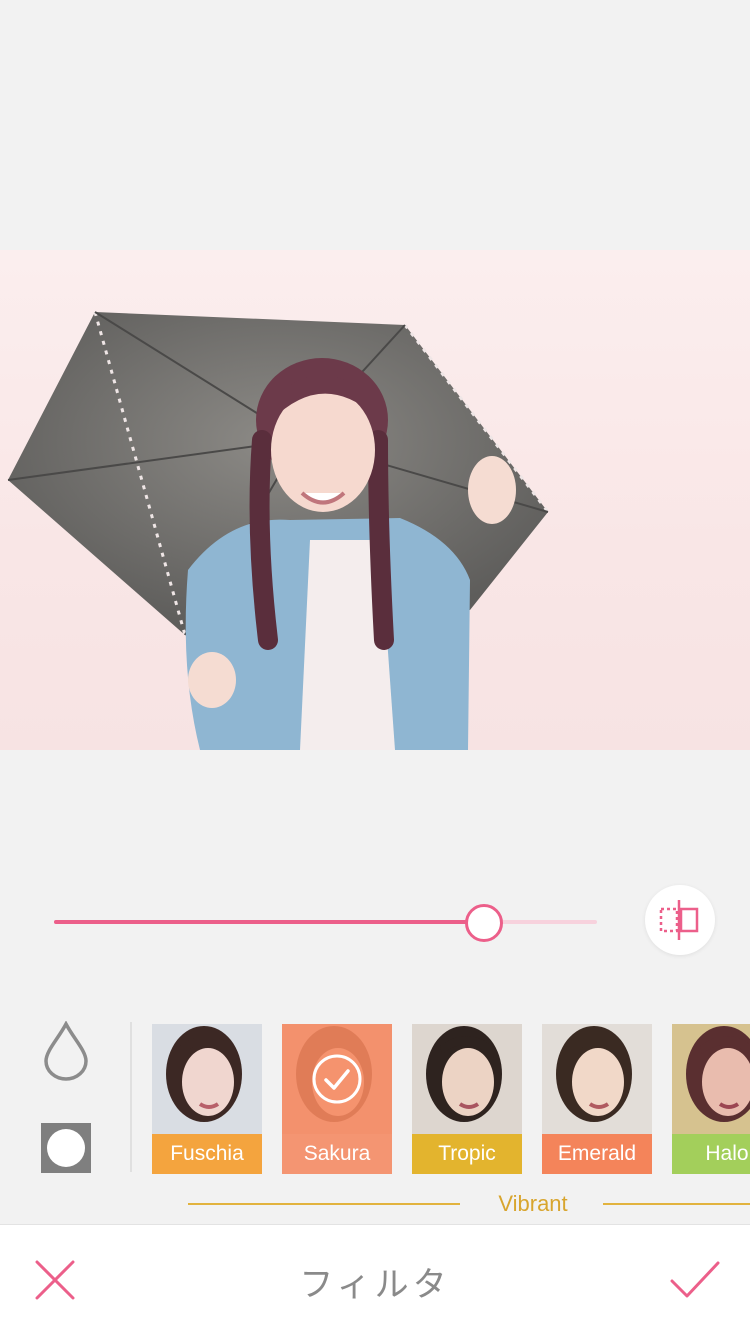 Image resolution: width=750 pixels, height=1335 pixels. Describe the element at coordinates (324, 1204) in the screenshot. I see `category-line-left` at that location.